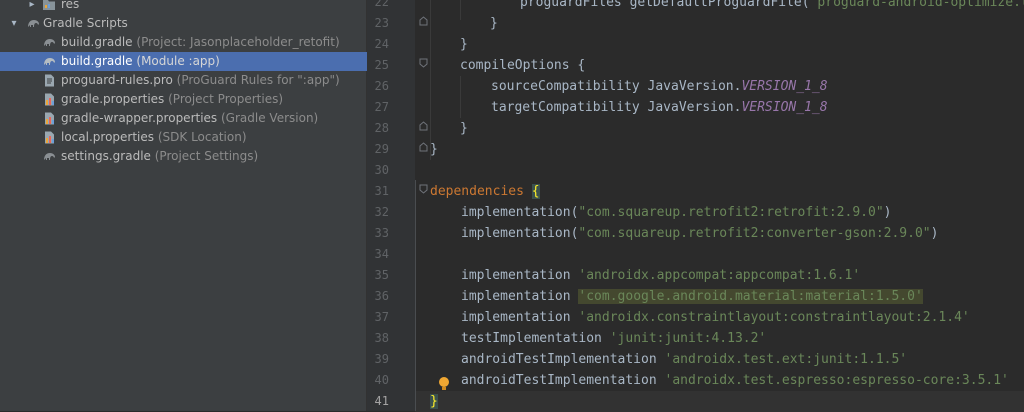 This screenshot has height=412, width=1024. I want to click on code-line-28: }, so click(464, 128).